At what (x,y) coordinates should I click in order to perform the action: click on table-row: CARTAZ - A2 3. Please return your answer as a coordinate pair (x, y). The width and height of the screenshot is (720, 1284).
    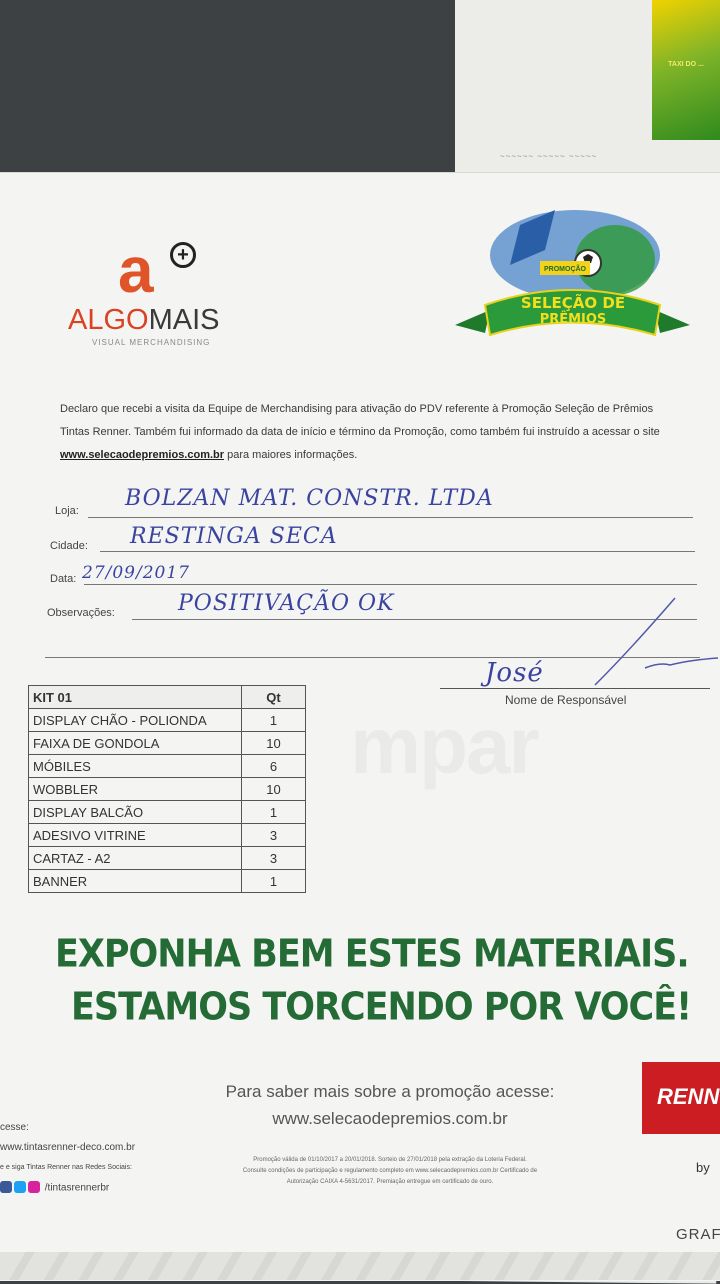
    Looking at the image, I should click on (167, 858).